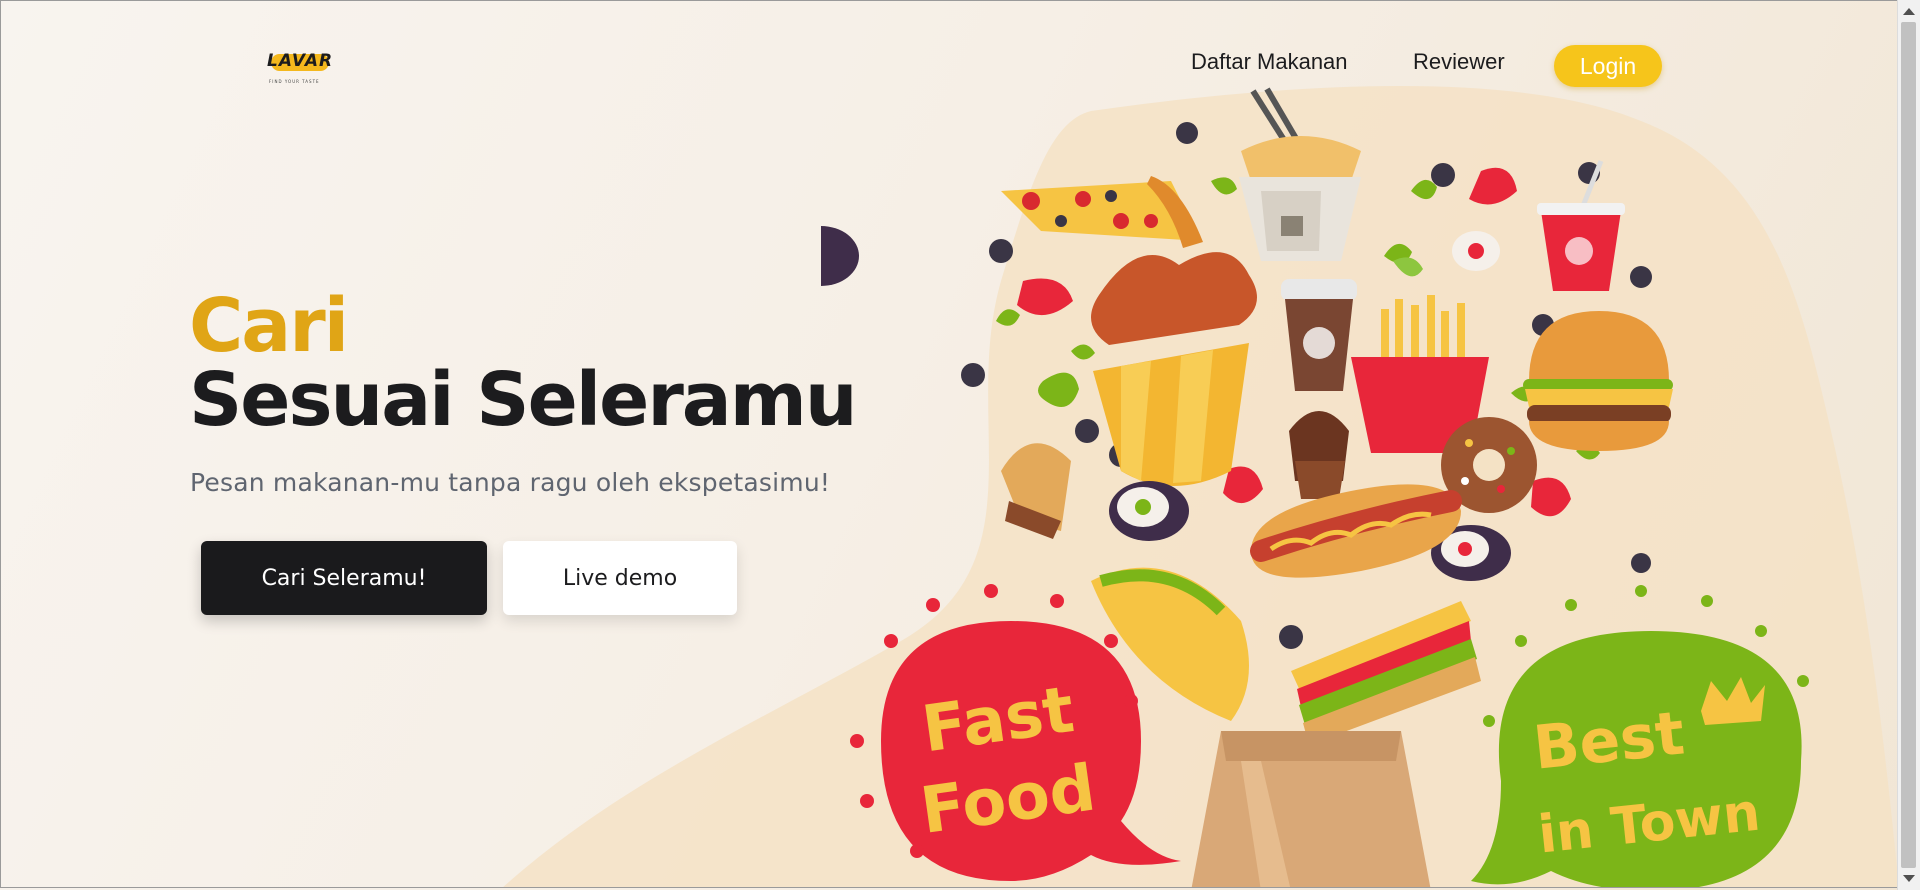 The image size is (1920, 890). I want to click on paper-bag-icon, so click(1311, 809).